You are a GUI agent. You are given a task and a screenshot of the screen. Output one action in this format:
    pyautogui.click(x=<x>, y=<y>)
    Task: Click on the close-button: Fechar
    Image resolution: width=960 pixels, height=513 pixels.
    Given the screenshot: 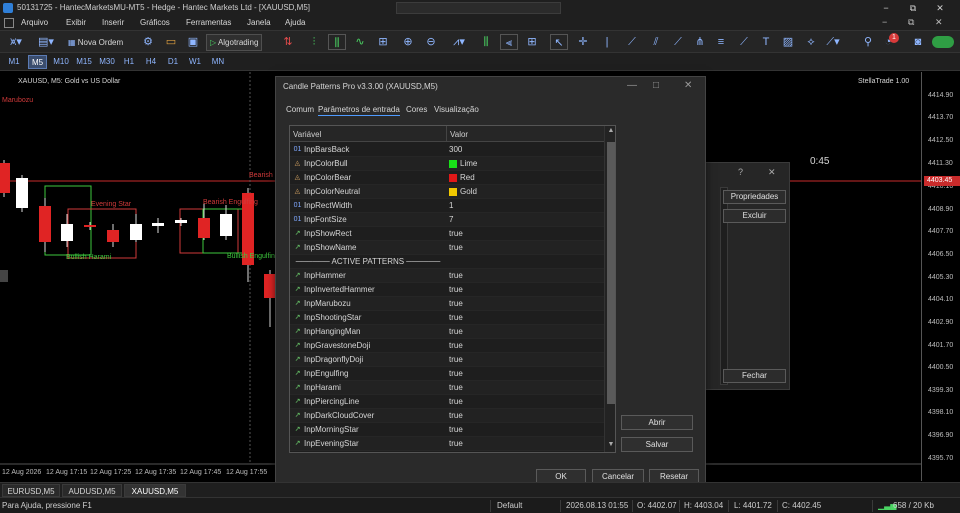 What is the action you would take?
    pyautogui.click(x=754, y=376)
    